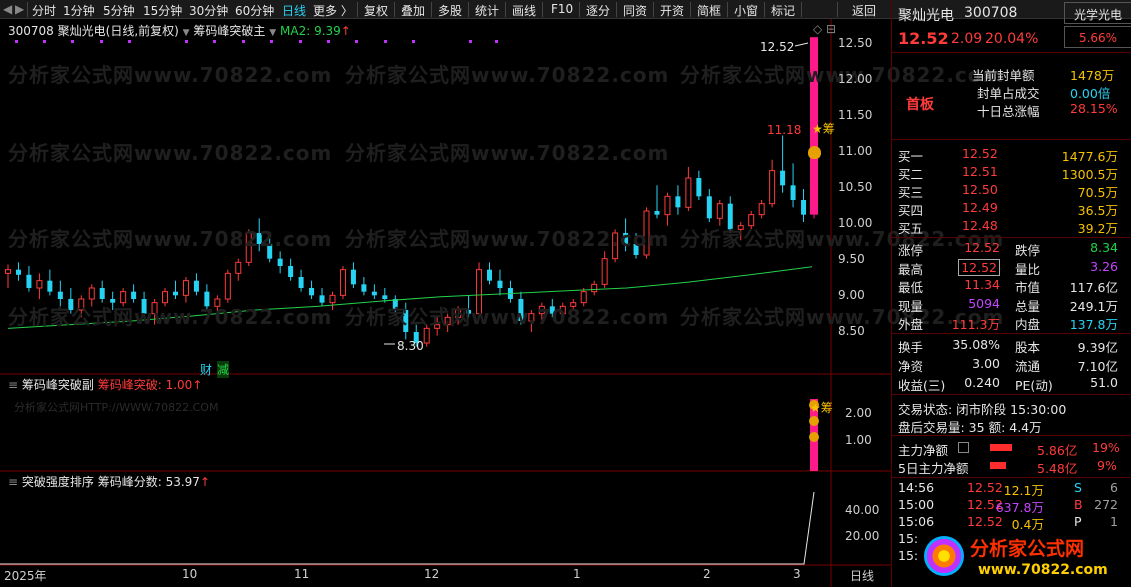 Image resolution: width=1131 pixels, height=587 pixels. I want to click on tab-more: 更多 〉, so click(333, 10).